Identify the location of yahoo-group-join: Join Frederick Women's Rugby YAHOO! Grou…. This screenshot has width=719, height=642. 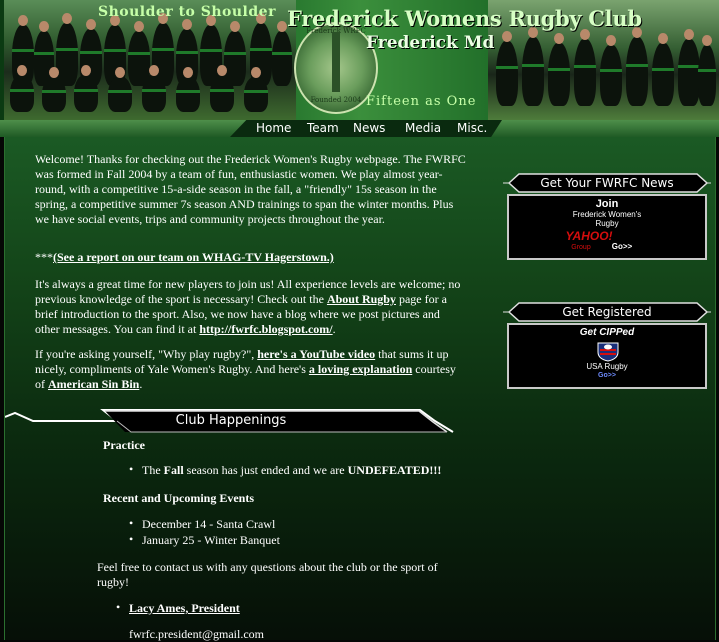
(607, 227).